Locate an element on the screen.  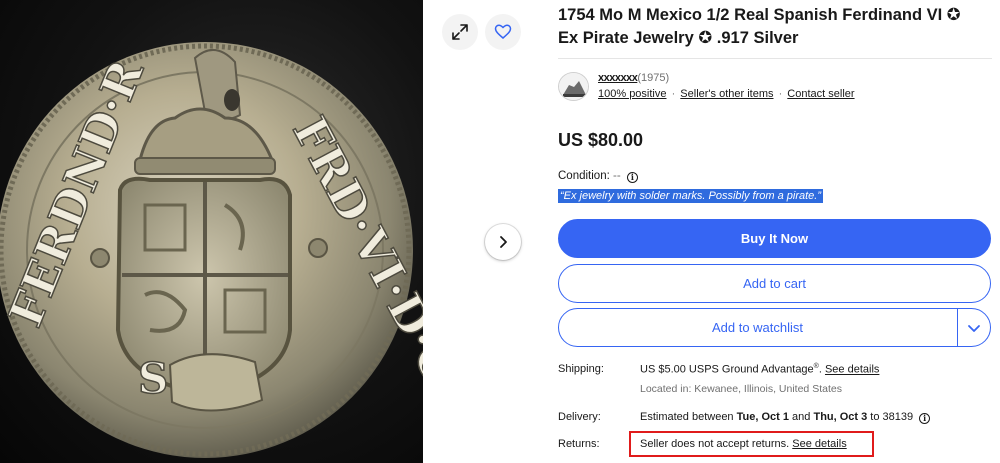
add-to-cart-button: Add to cart is located at coordinates (774, 283).